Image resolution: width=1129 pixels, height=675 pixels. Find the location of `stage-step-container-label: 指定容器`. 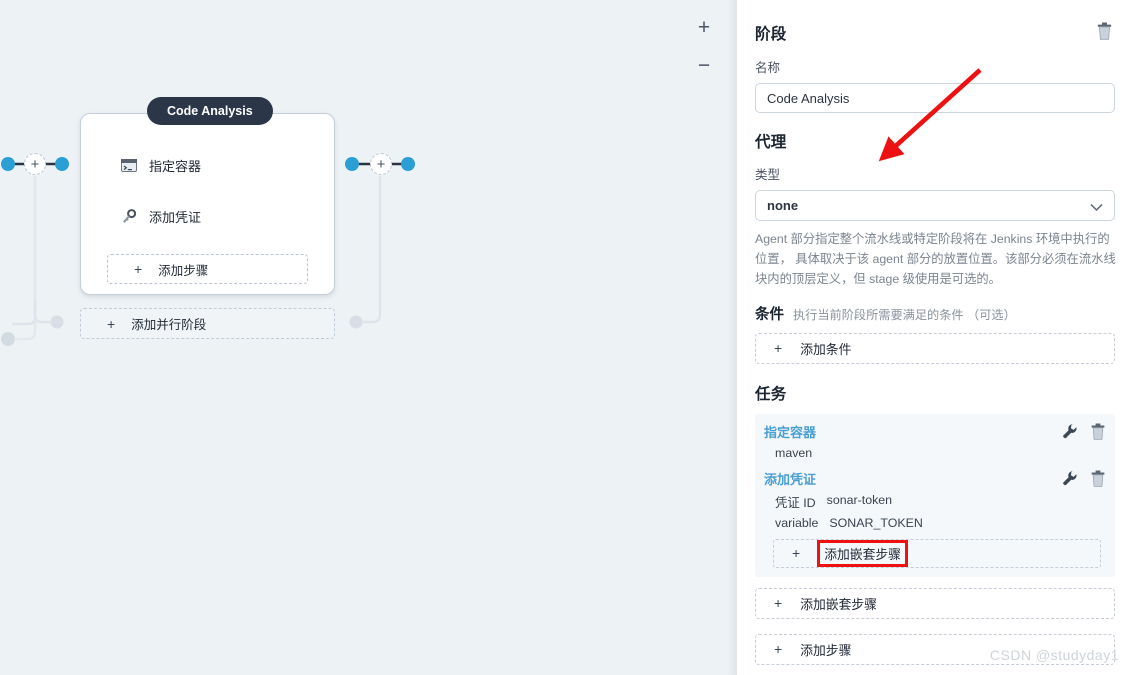

stage-step-container-label: 指定容器 is located at coordinates (175, 166).